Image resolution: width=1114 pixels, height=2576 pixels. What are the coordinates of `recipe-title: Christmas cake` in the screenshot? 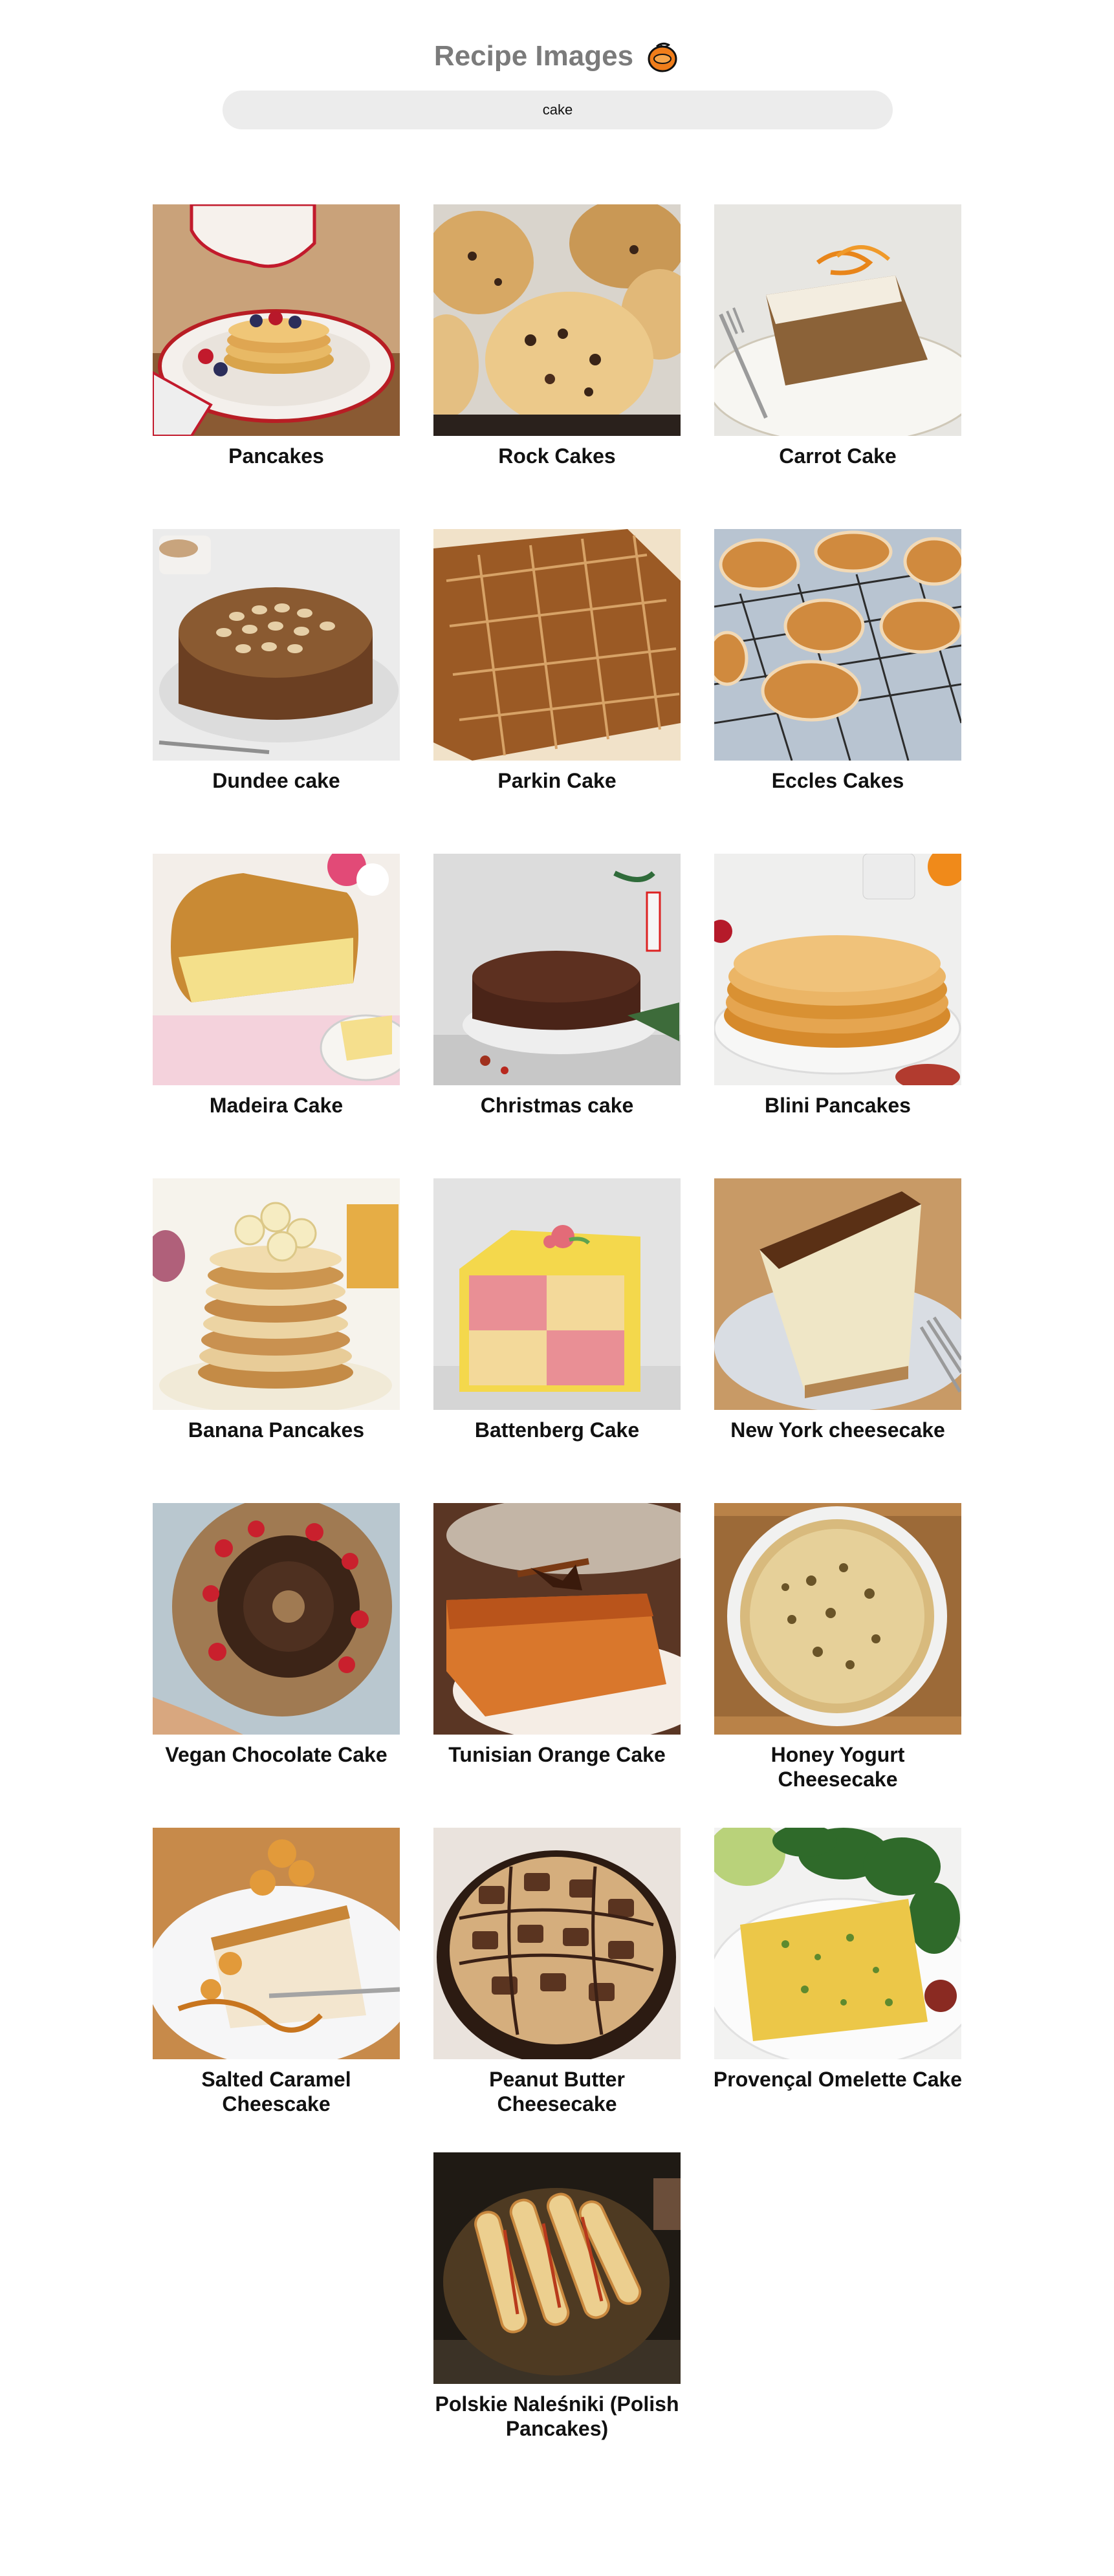 It's located at (557, 1105).